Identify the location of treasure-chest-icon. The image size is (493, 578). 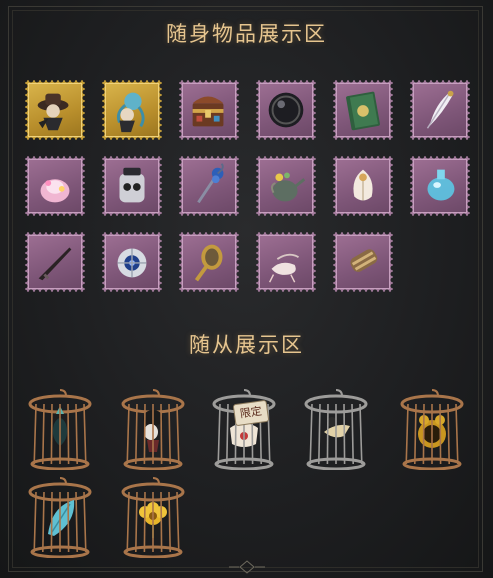
(208, 111).